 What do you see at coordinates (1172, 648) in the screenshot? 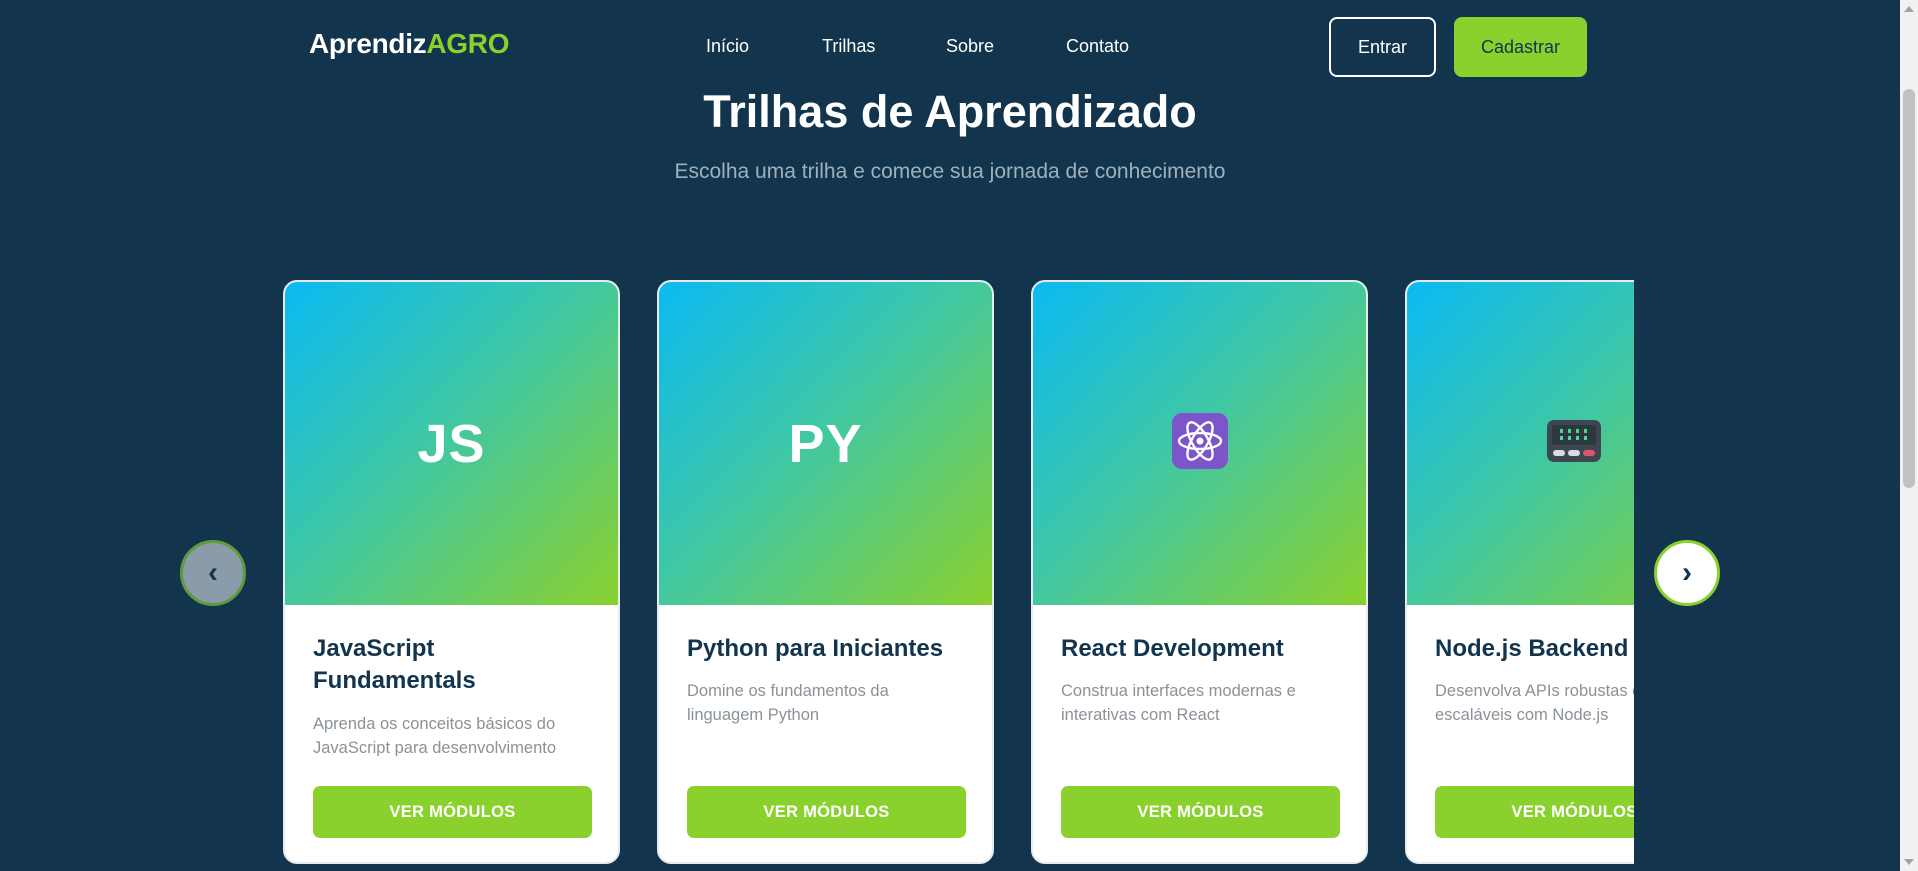
I see `card-title: React Development` at bounding box center [1172, 648].